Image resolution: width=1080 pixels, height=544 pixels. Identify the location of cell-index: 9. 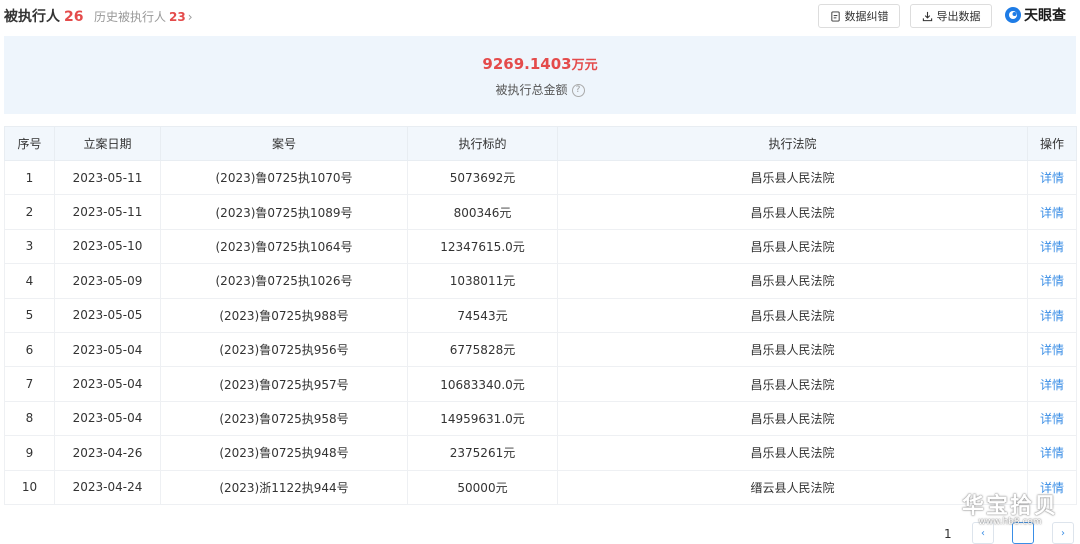
(29, 453).